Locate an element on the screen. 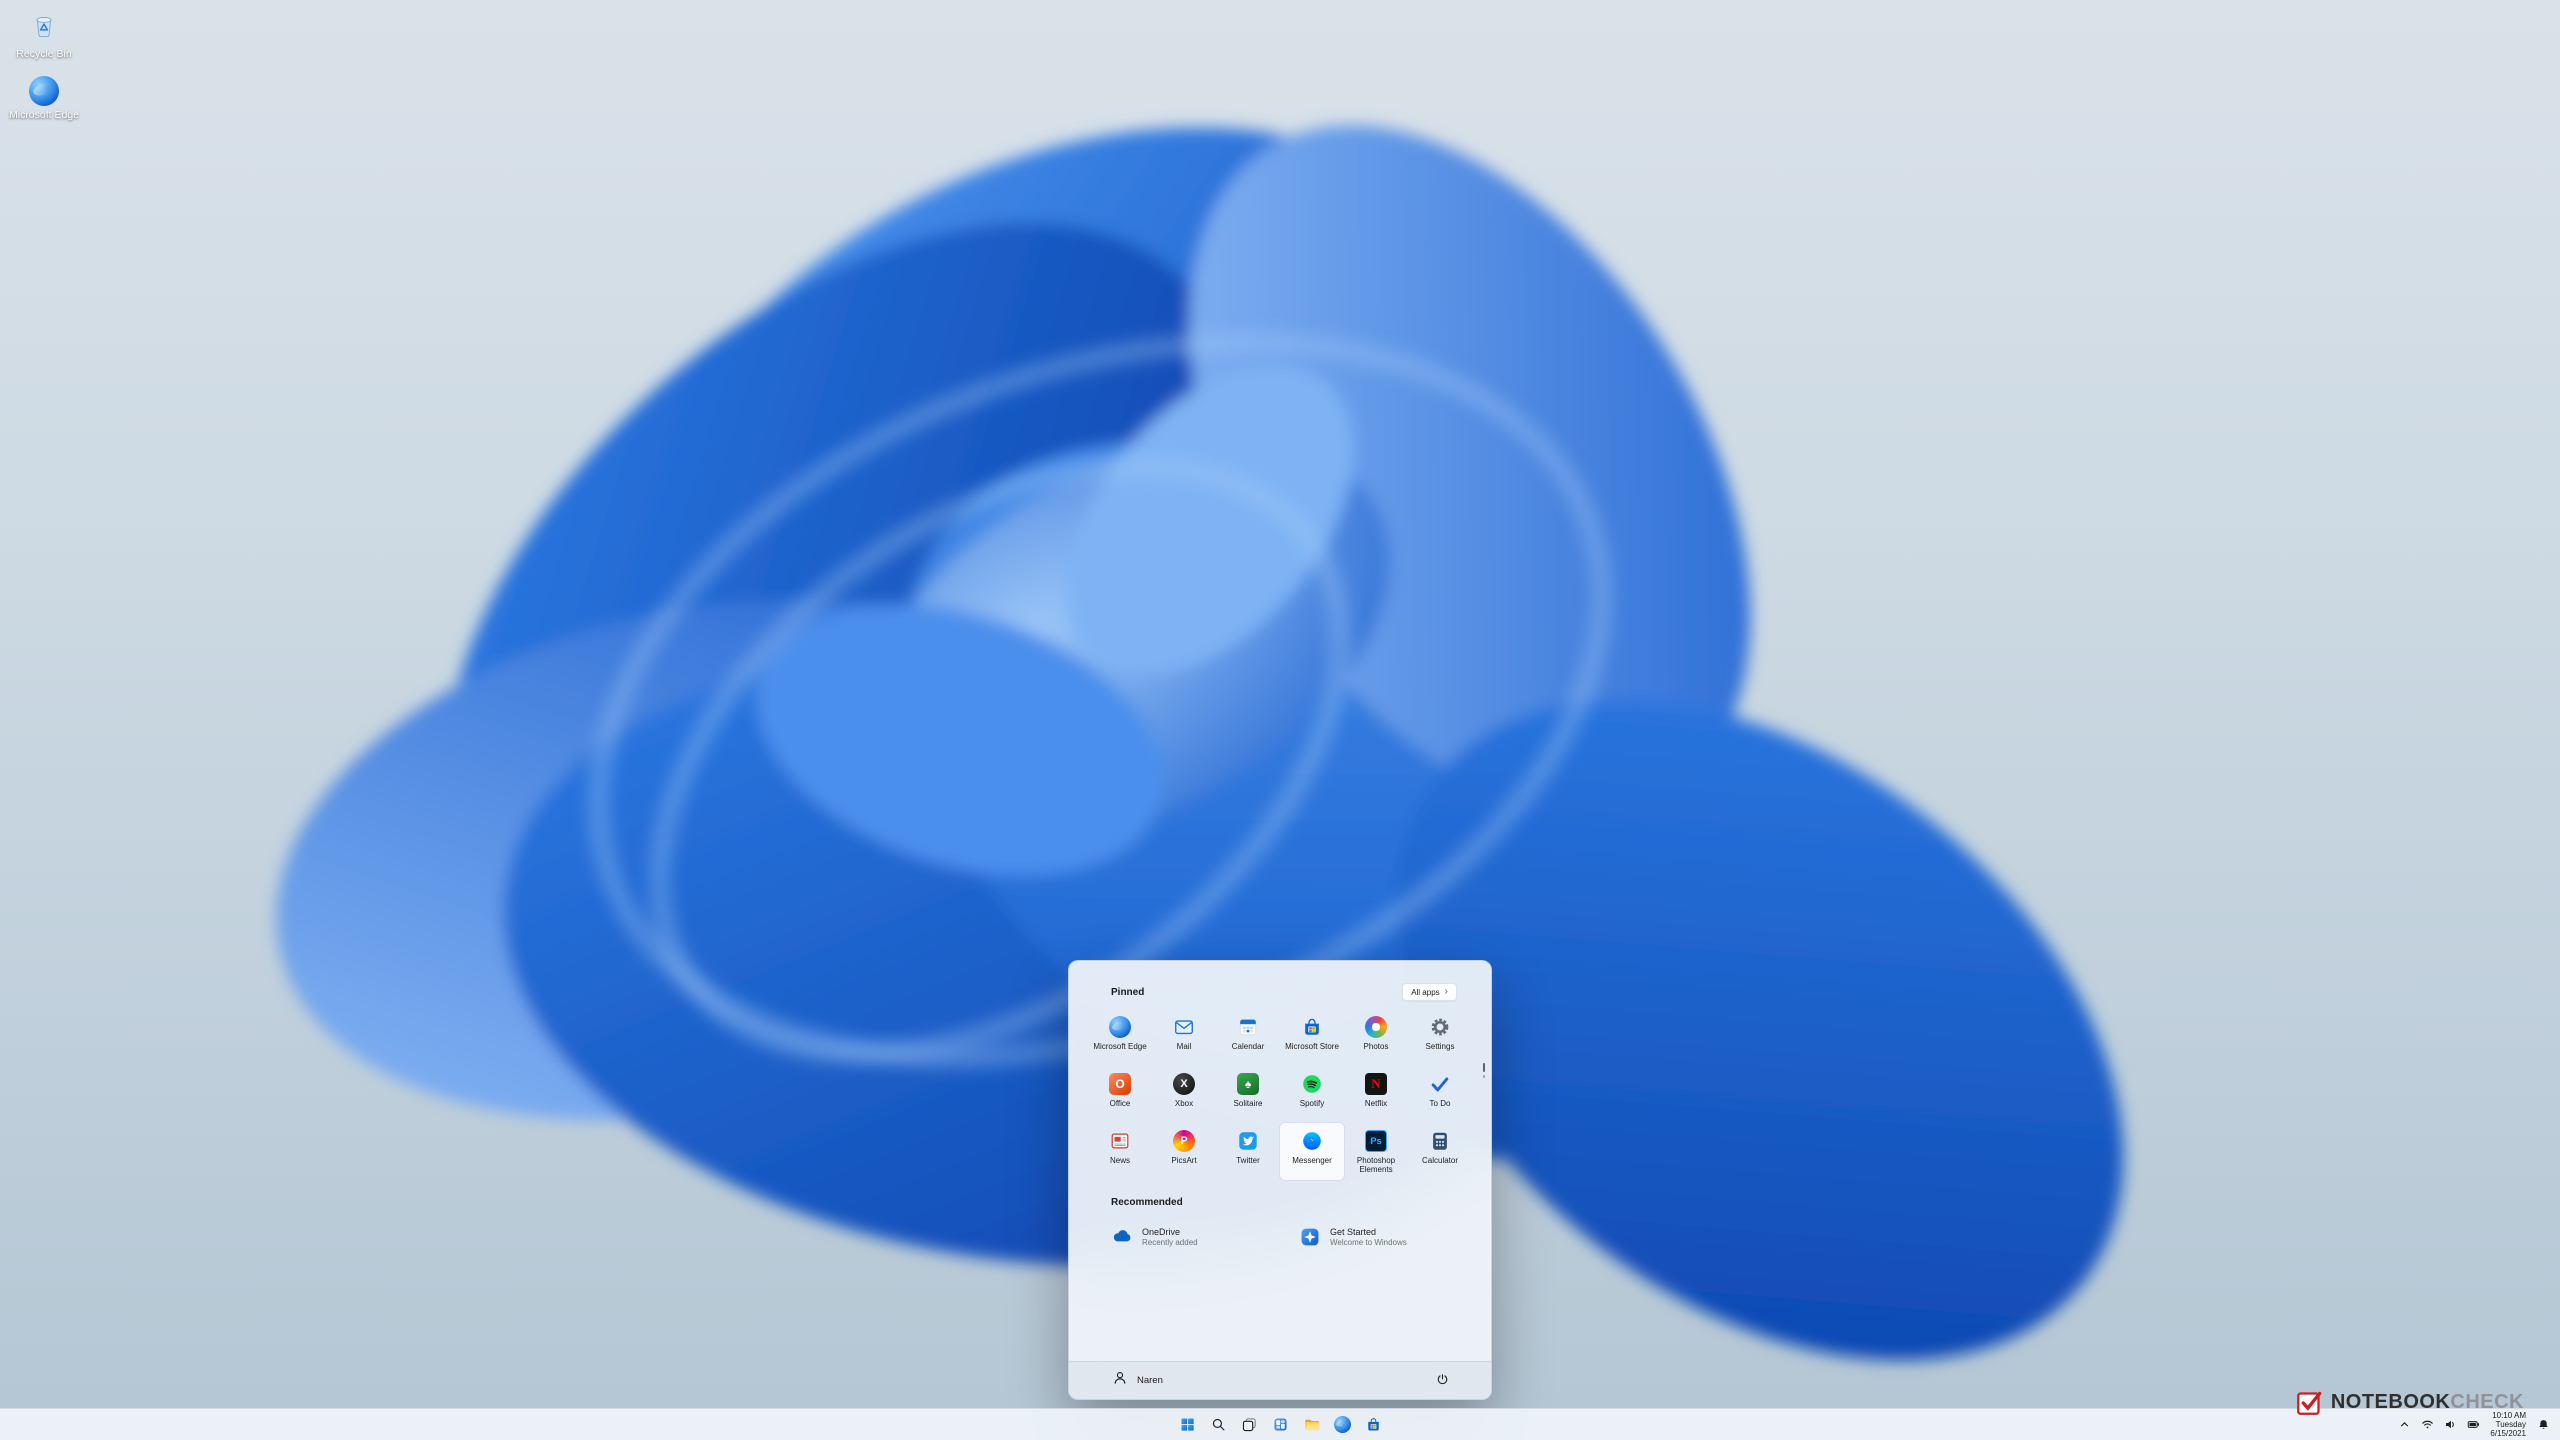 This screenshot has width=2560, height=1440. pinned-header: Pinned is located at coordinates (1128, 992).